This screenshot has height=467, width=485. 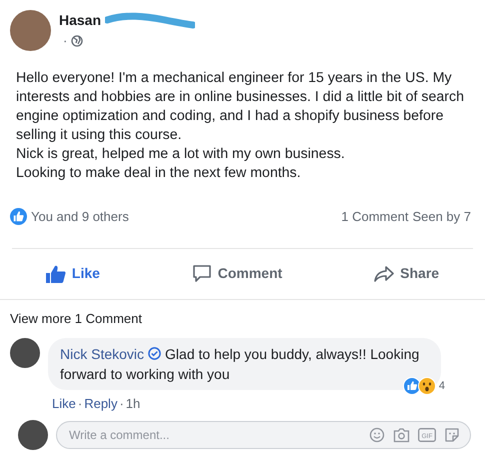 What do you see at coordinates (73, 273) in the screenshot?
I see `like-button: Like` at bounding box center [73, 273].